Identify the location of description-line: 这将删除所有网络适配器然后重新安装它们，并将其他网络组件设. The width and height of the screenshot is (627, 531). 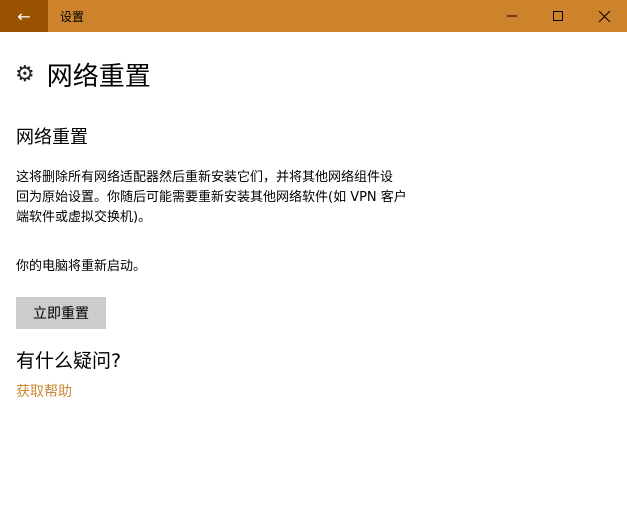
(205, 177).